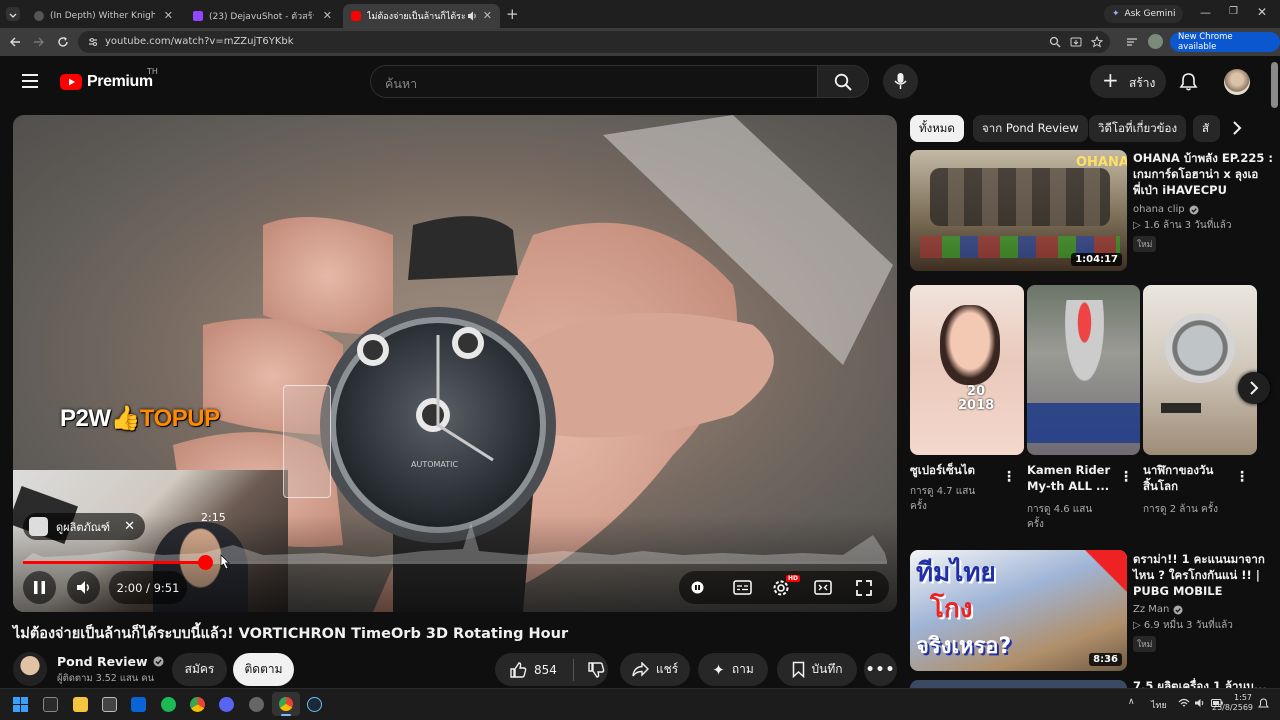  I want to click on forward-arrow-icon, so click(39, 42).